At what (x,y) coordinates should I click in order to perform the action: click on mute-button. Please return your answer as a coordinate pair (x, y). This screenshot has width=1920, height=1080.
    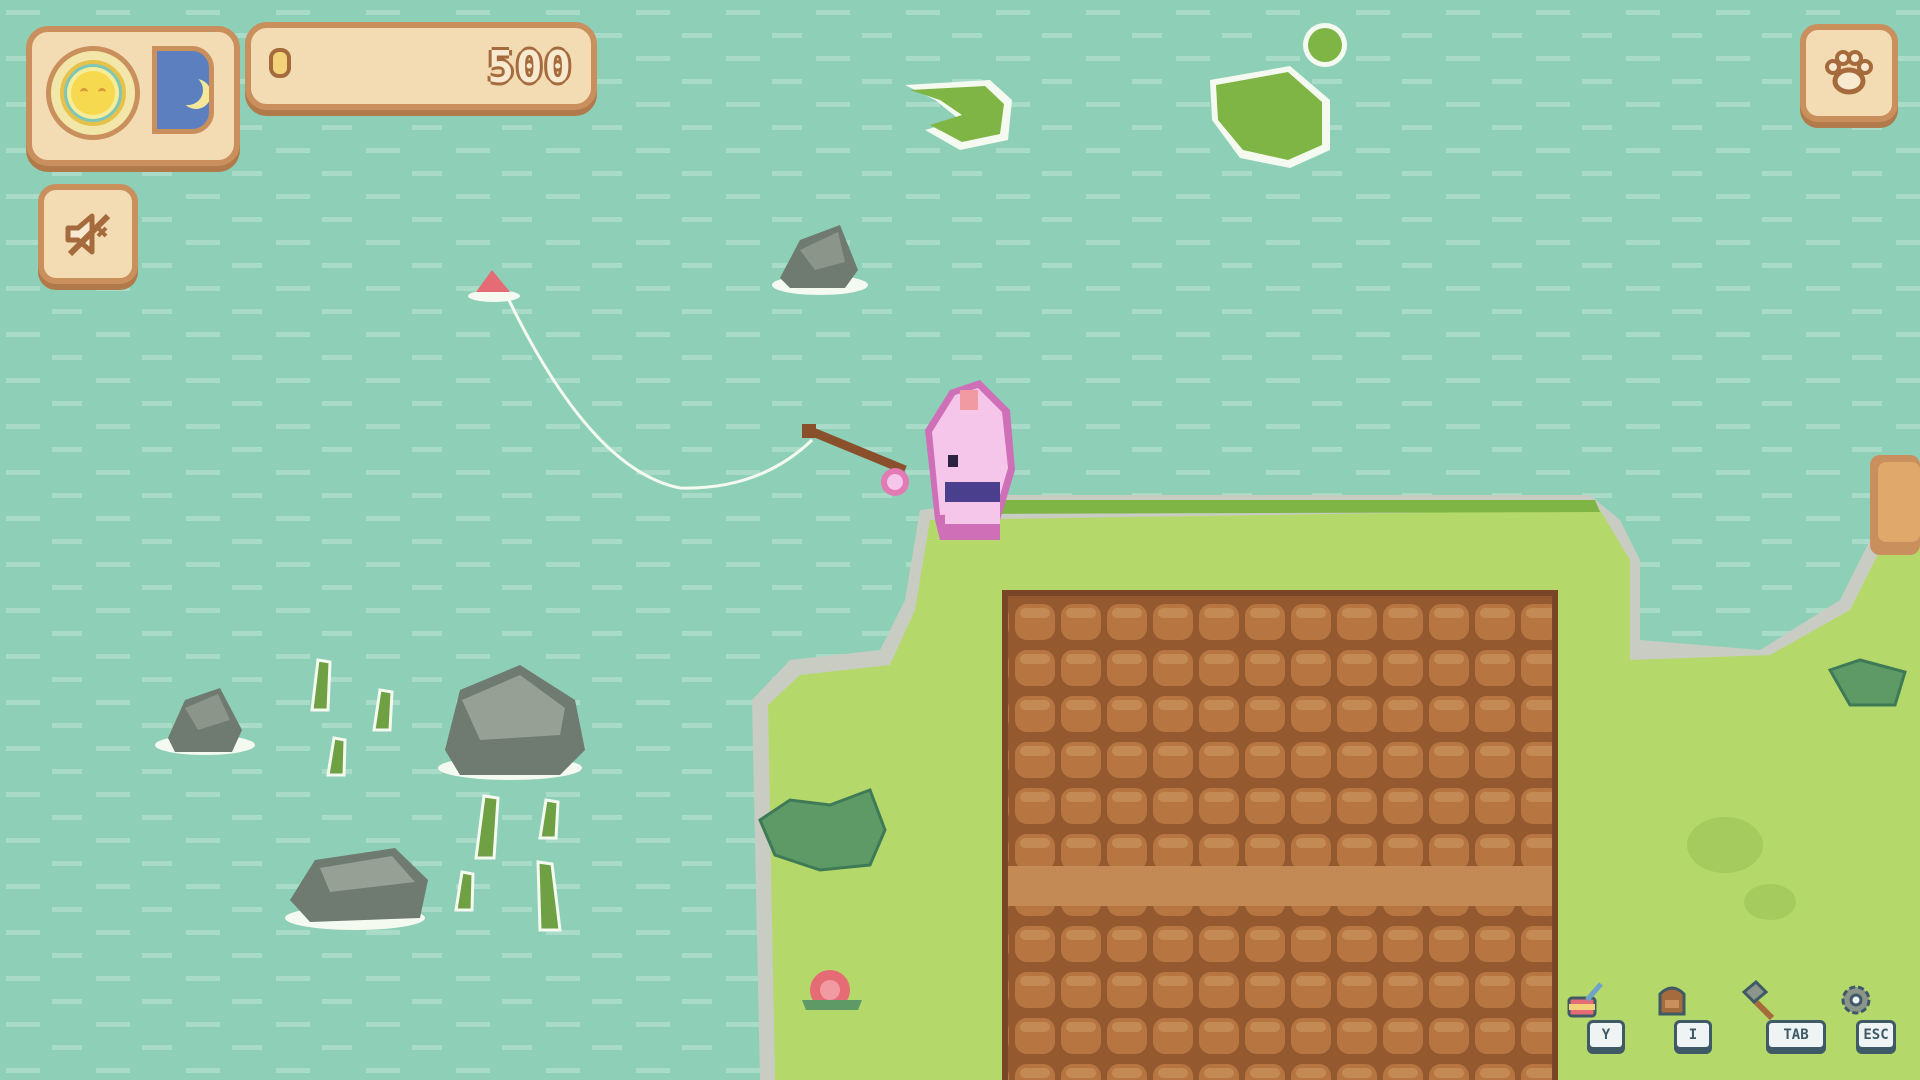
    Looking at the image, I should click on (88, 234).